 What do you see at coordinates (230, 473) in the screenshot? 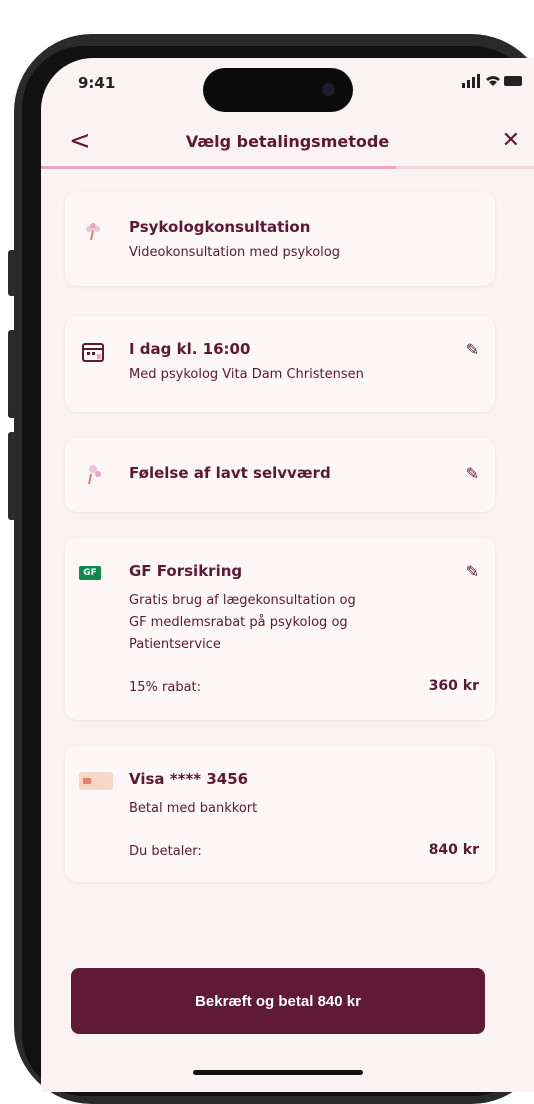
I see `card-title: Følelse af lavt selvværd` at bounding box center [230, 473].